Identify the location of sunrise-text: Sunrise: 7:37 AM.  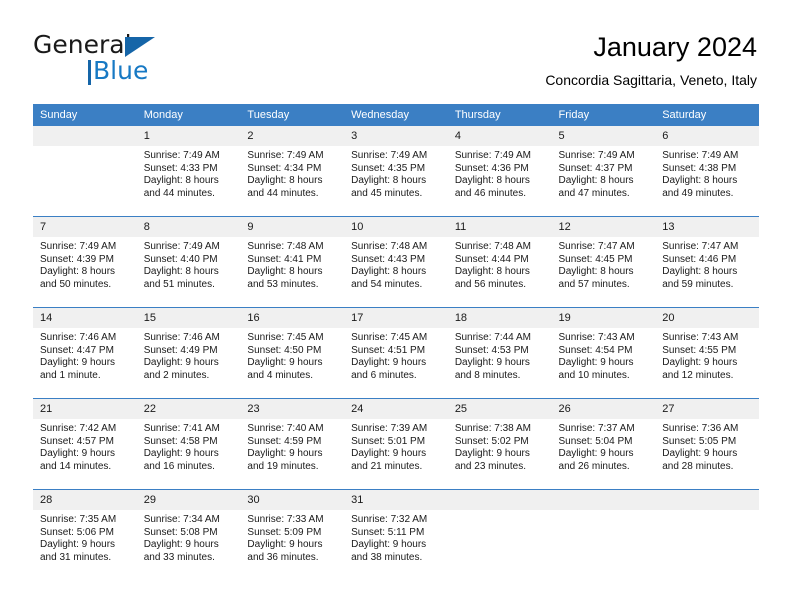
(596, 428).